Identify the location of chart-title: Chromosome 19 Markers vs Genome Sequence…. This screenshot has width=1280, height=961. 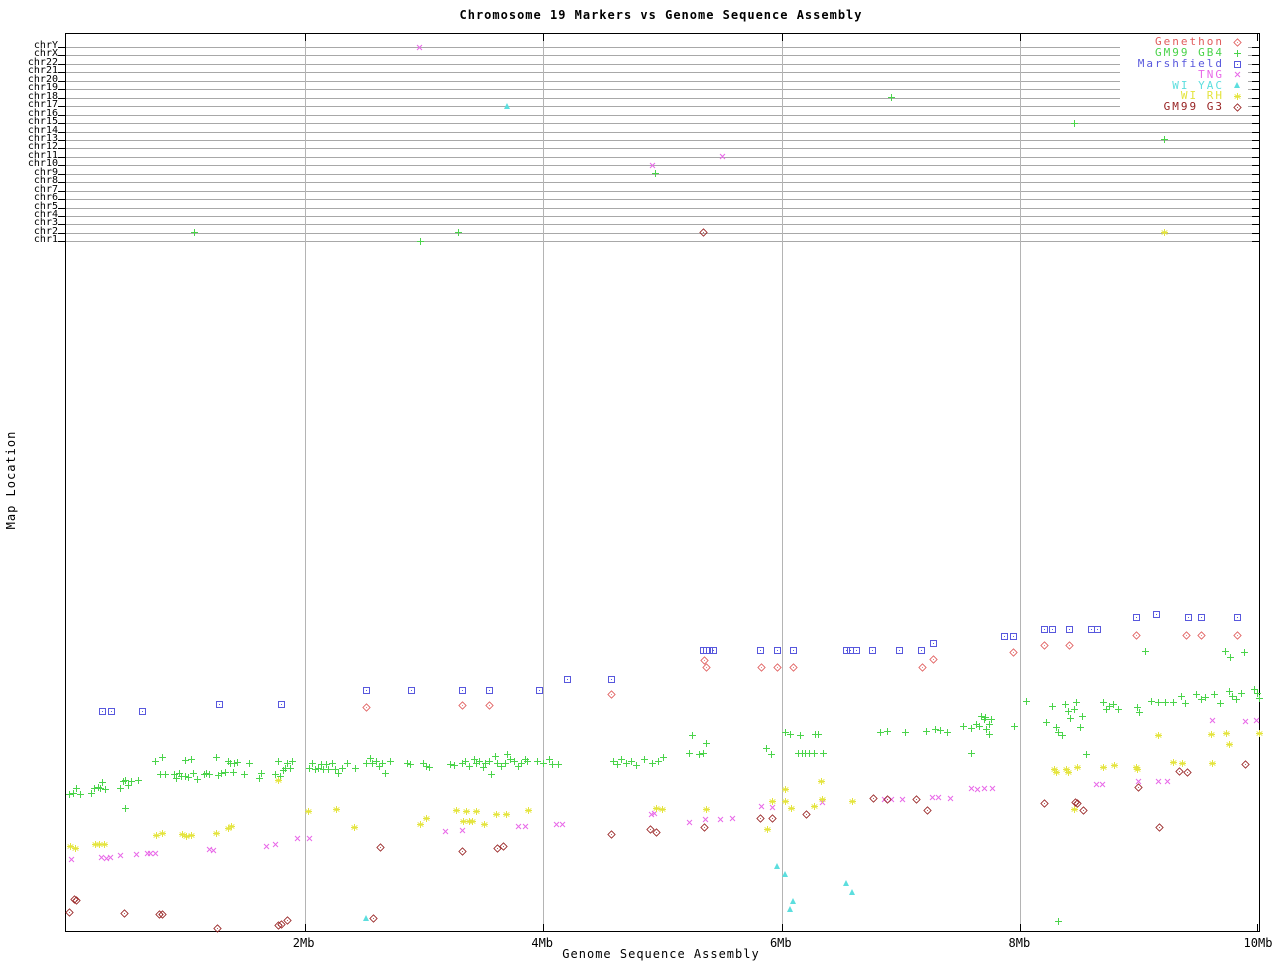
(661, 15).